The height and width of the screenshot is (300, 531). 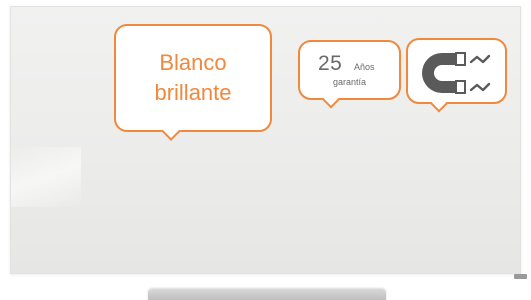 What do you see at coordinates (349, 74) in the screenshot?
I see `warranty-badge: 25 Años garantía` at bounding box center [349, 74].